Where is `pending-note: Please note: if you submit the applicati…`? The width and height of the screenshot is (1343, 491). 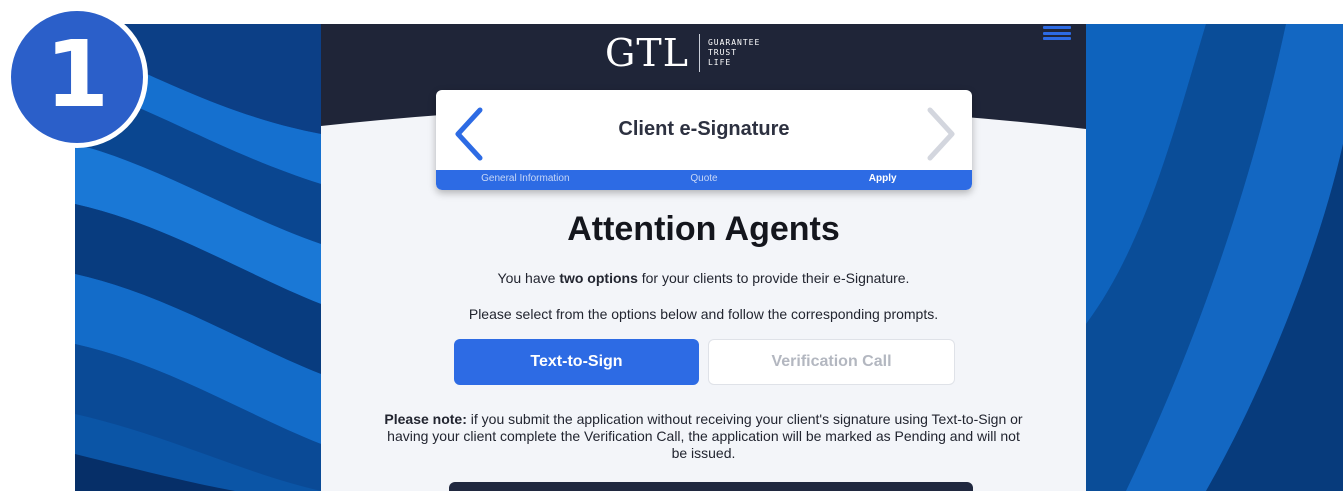
pending-note: Please note: if you submit the applicati… is located at coordinates (703, 436).